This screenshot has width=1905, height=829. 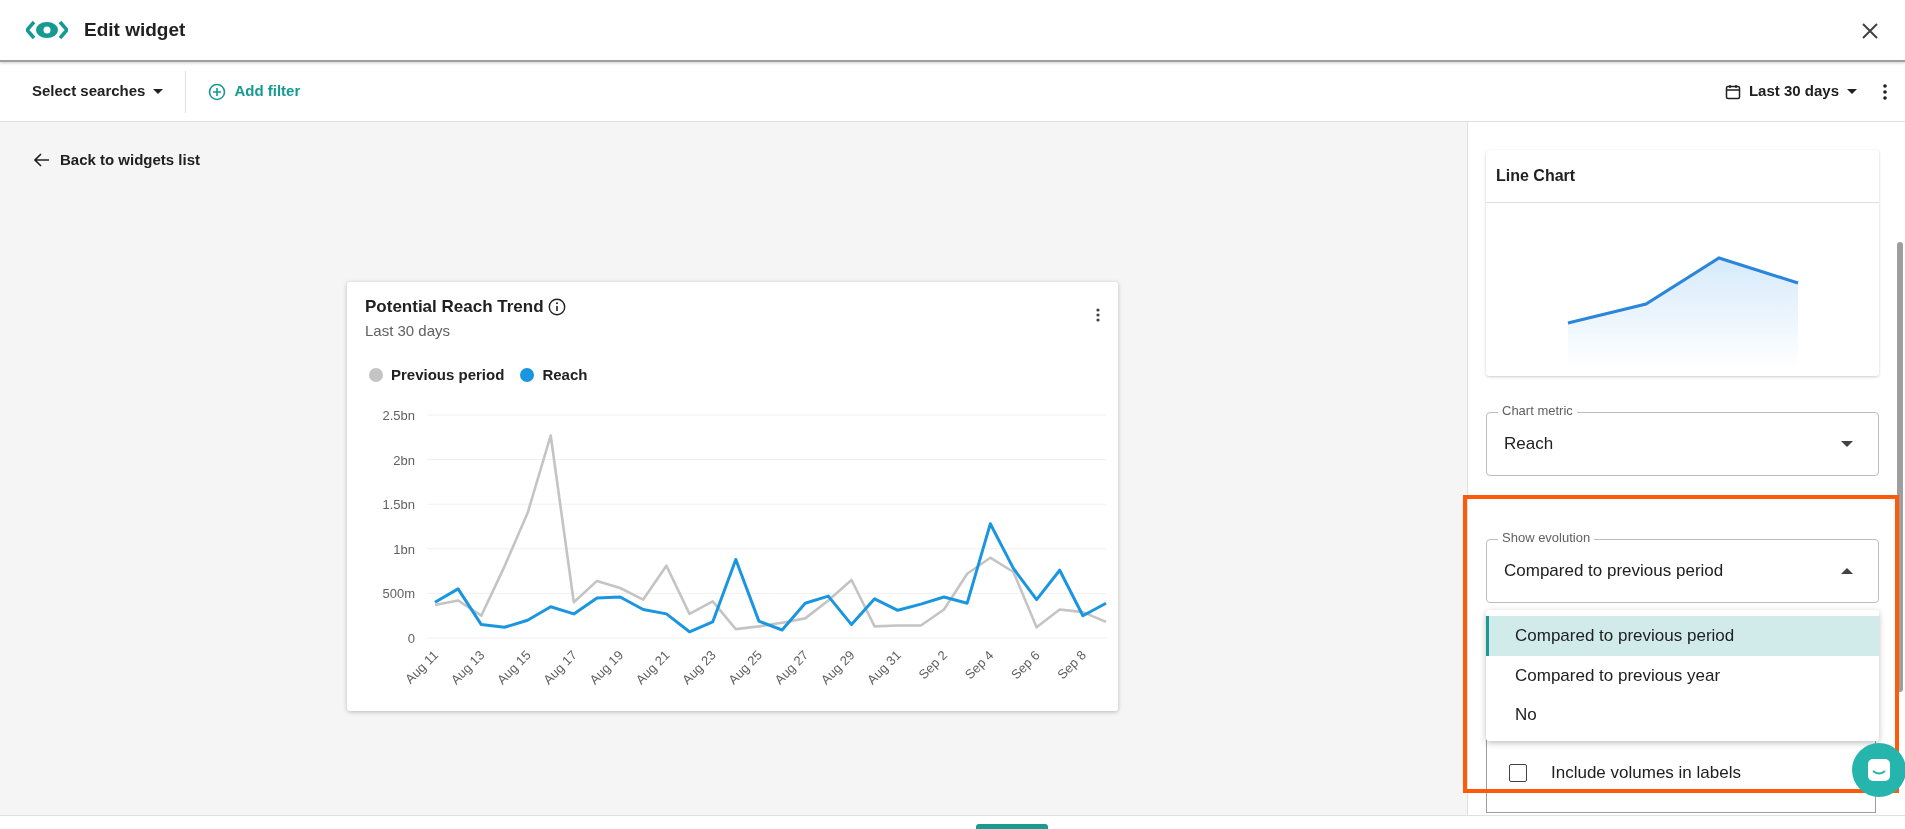 What do you see at coordinates (1682, 439) in the screenshot?
I see `chart-metric-select: Chart metric Reach` at bounding box center [1682, 439].